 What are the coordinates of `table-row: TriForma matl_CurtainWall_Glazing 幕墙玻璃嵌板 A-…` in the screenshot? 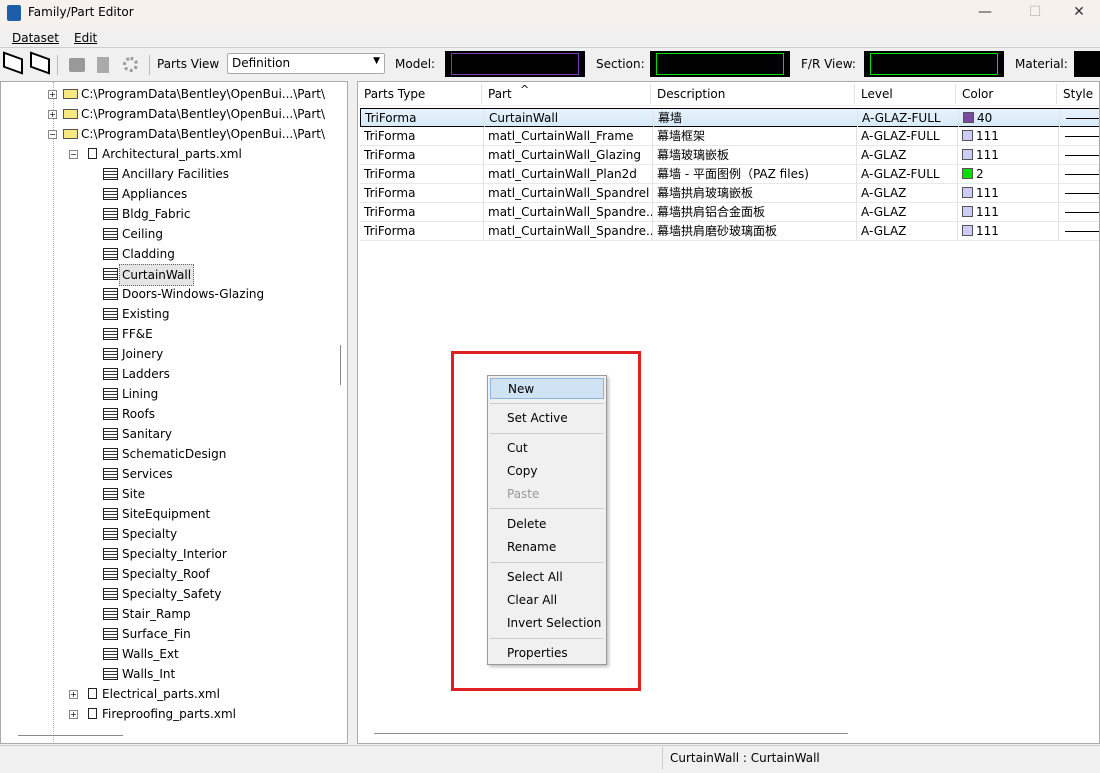 It's located at (729, 155).